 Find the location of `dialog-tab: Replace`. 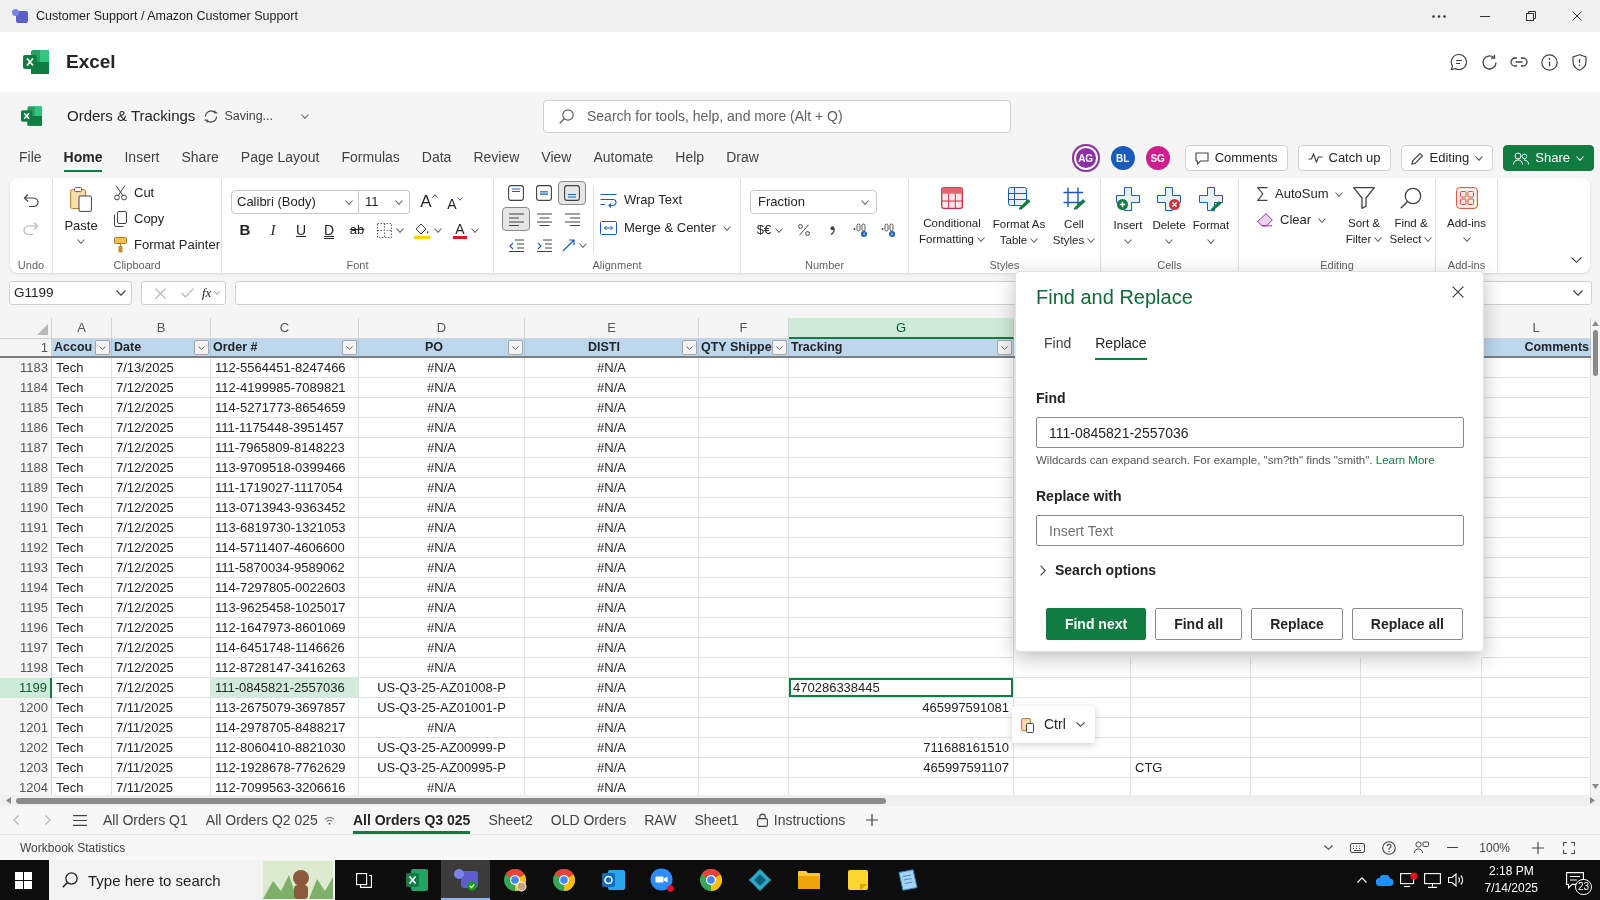

dialog-tab: Replace is located at coordinates (1121, 344).